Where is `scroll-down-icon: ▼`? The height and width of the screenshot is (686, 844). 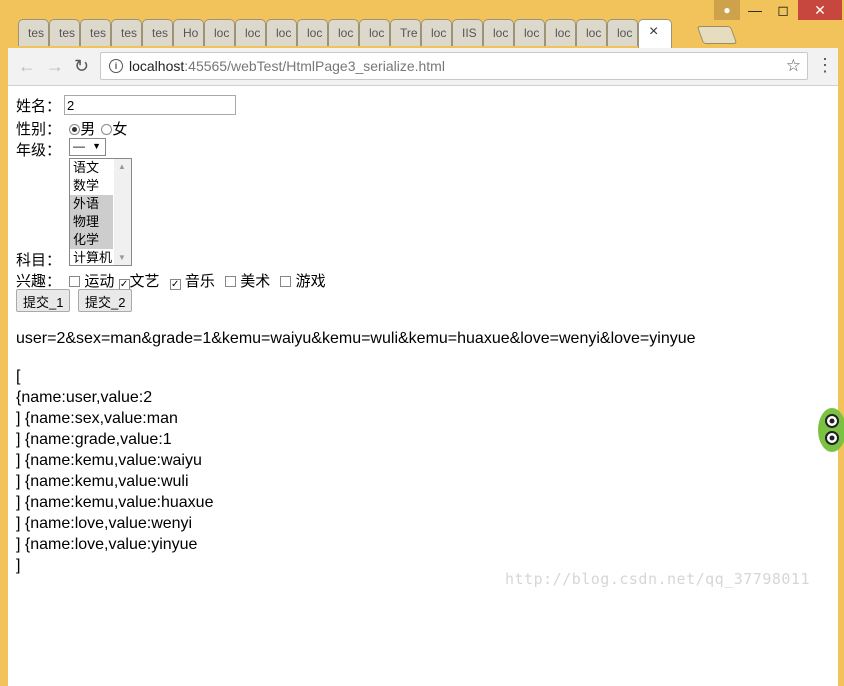 scroll-down-icon: ▼ is located at coordinates (122, 257).